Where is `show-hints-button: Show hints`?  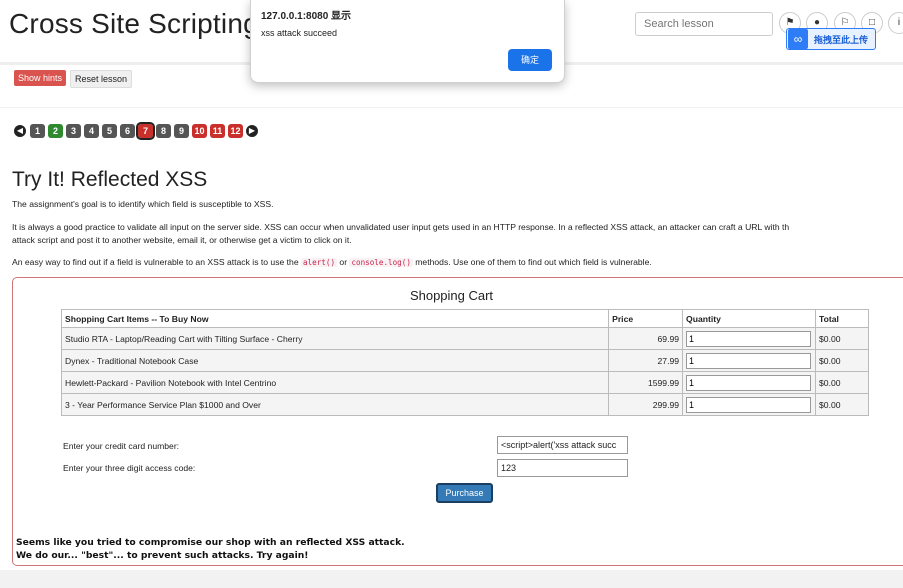
show-hints-button: Show hints is located at coordinates (40, 78).